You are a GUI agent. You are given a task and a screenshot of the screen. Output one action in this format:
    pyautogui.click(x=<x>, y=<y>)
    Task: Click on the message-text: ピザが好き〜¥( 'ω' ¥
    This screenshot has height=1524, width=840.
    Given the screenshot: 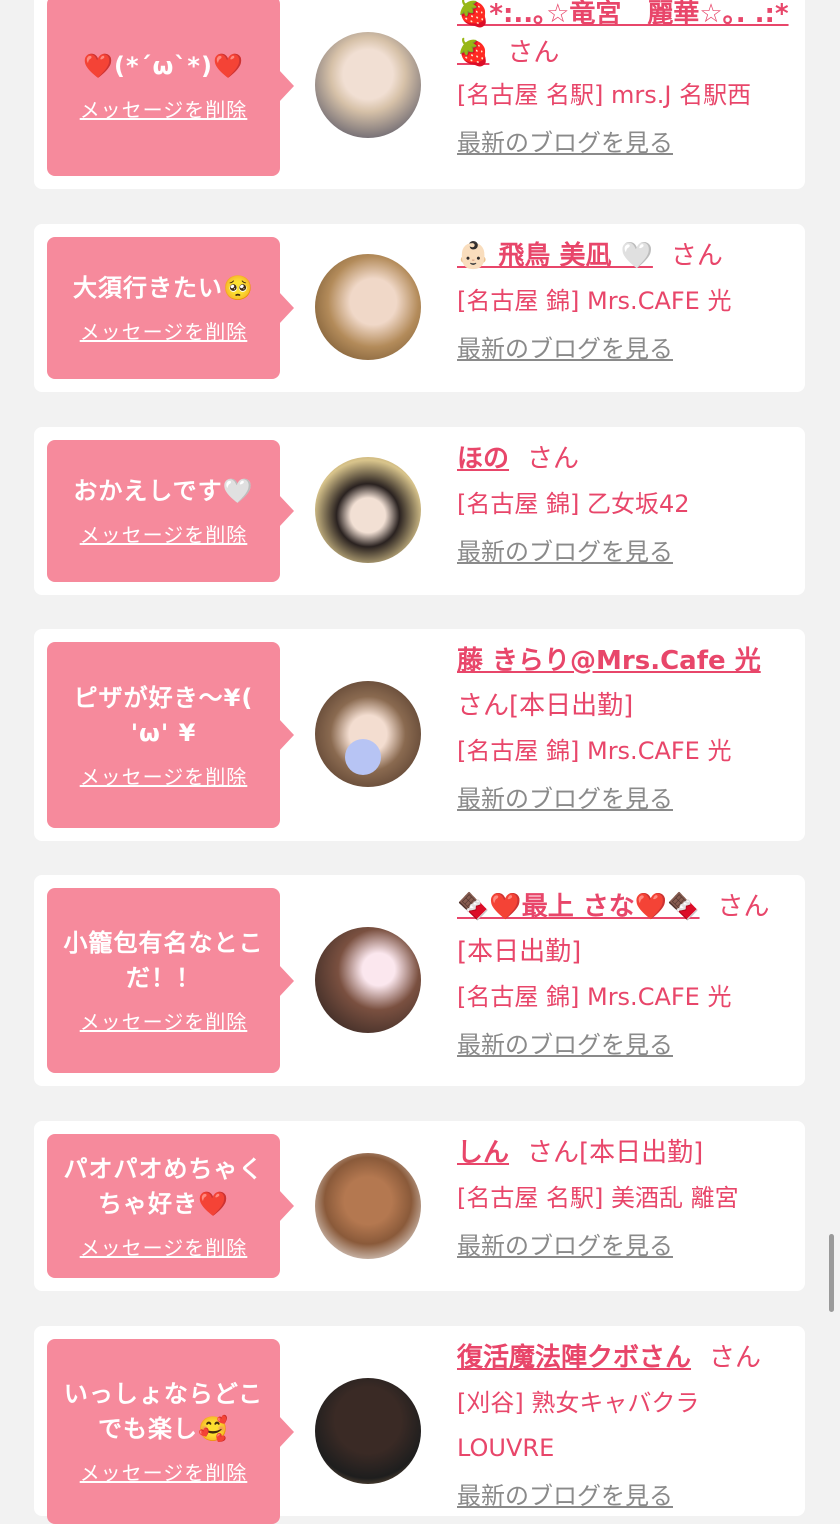 What is the action you would take?
    pyautogui.click(x=163, y=715)
    